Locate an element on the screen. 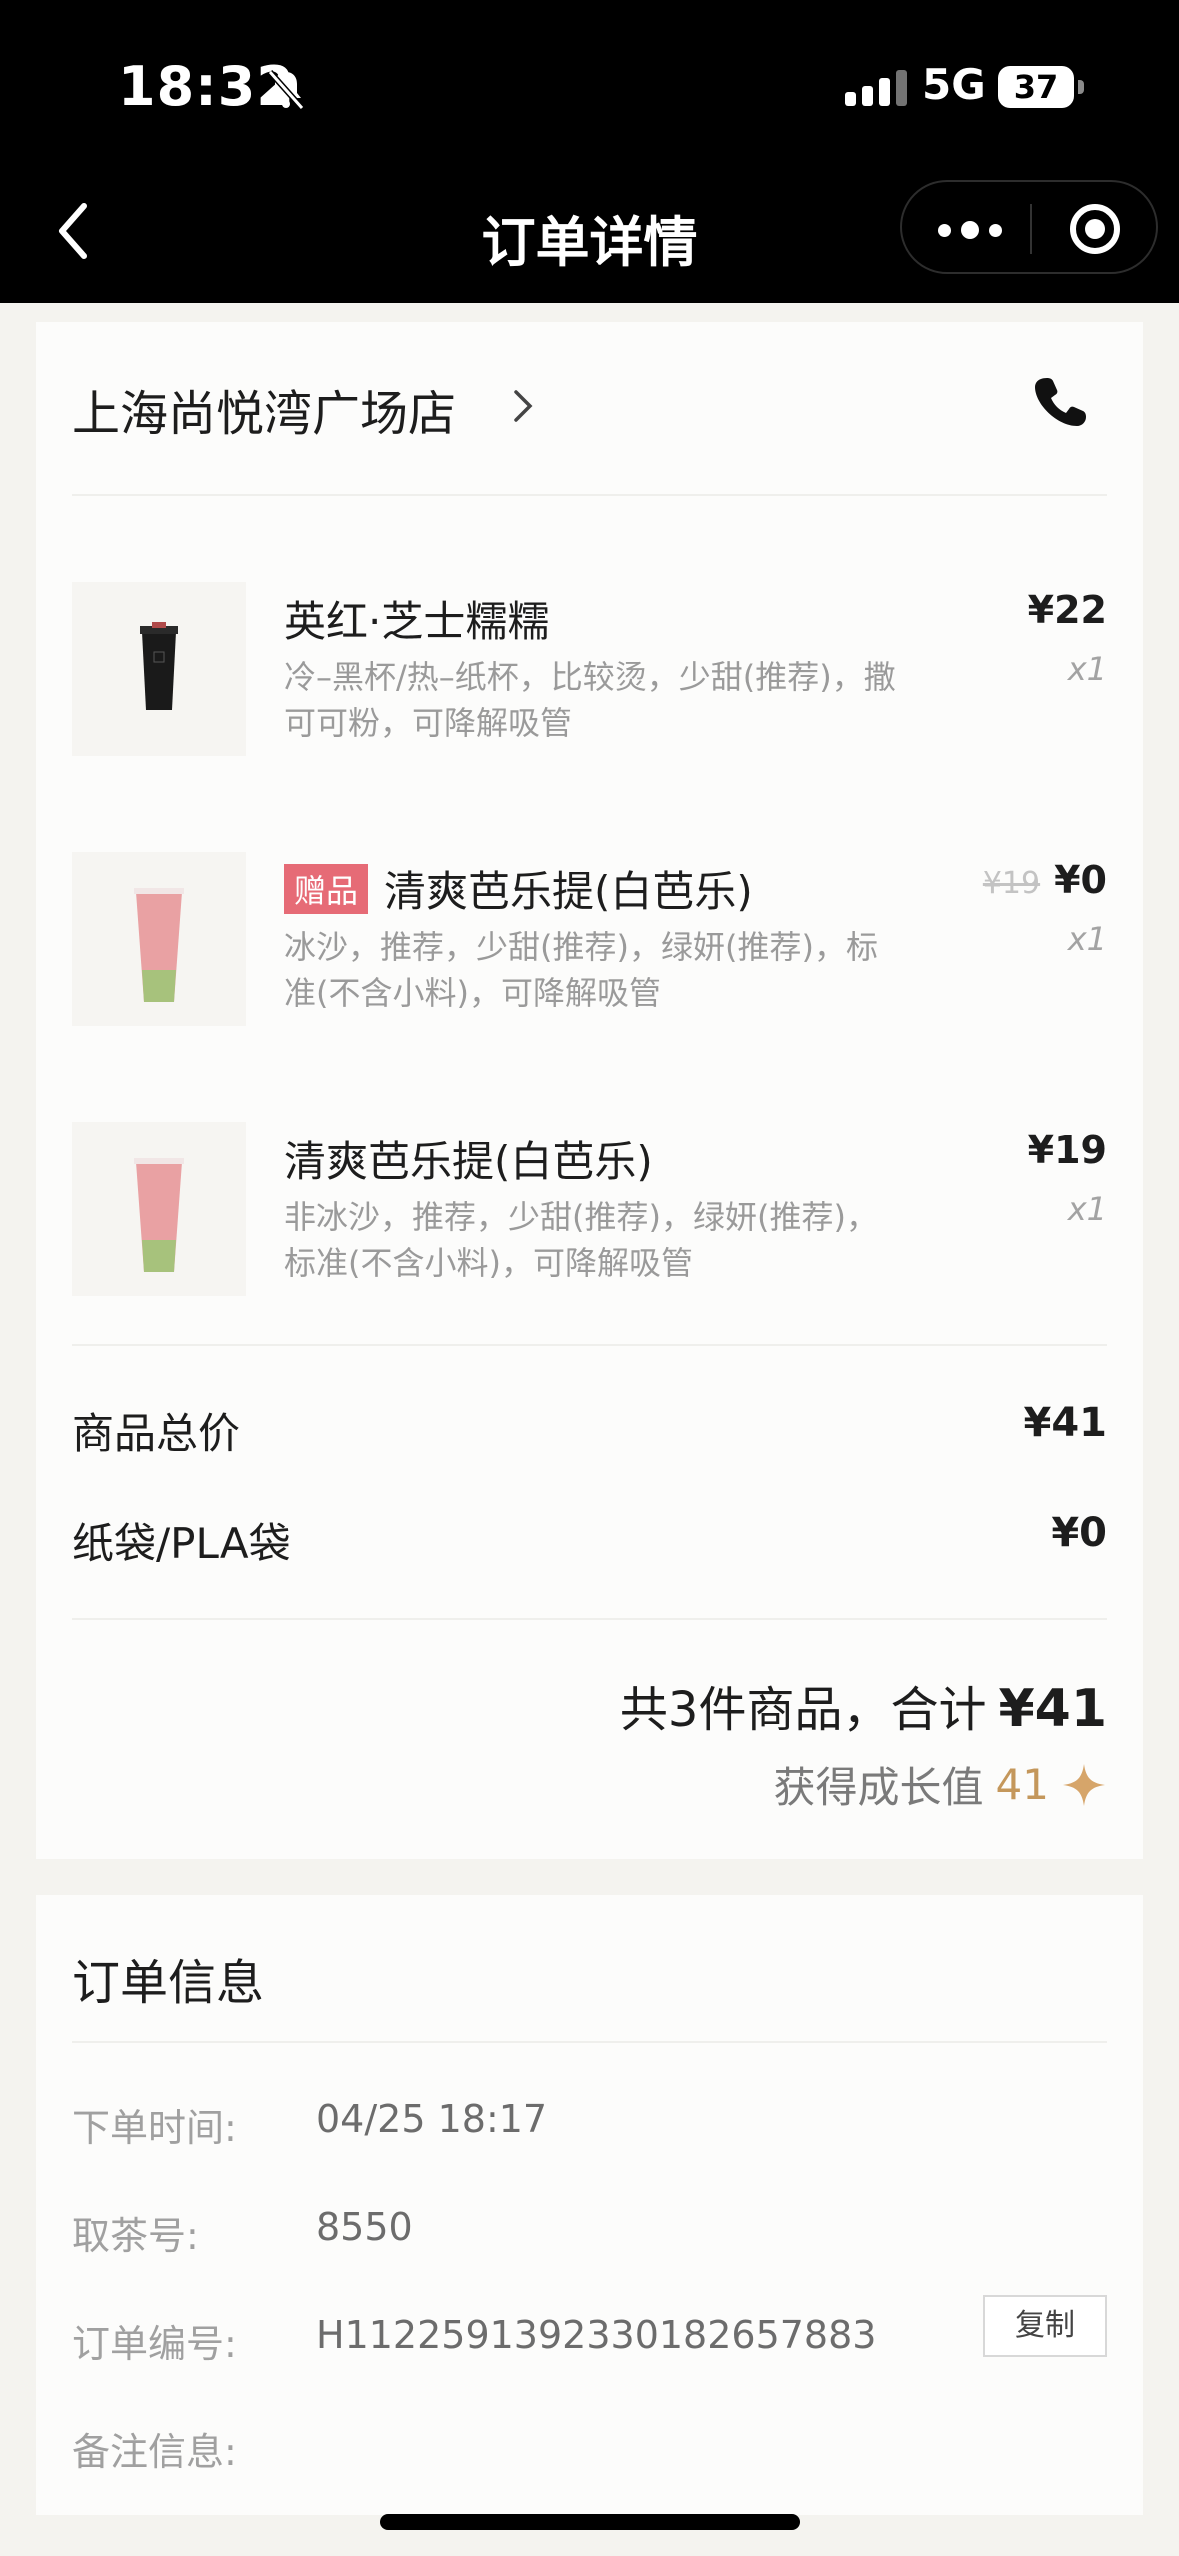 The height and width of the screenshot is (2556, 1179). item-spec: 冷–黑杯/热–纸杯，比较烫，少甜(推荐)，撒可可粉，可降解吸管 is located at coordinates (590, 700).